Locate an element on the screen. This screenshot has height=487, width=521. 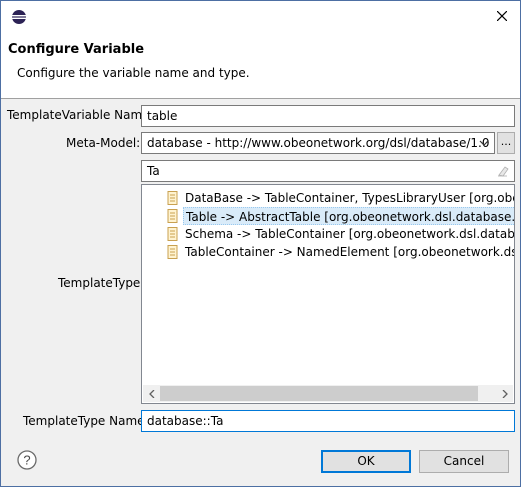
variable-name-label: TemplateVariable Name: is located at coordinates (80, 115).